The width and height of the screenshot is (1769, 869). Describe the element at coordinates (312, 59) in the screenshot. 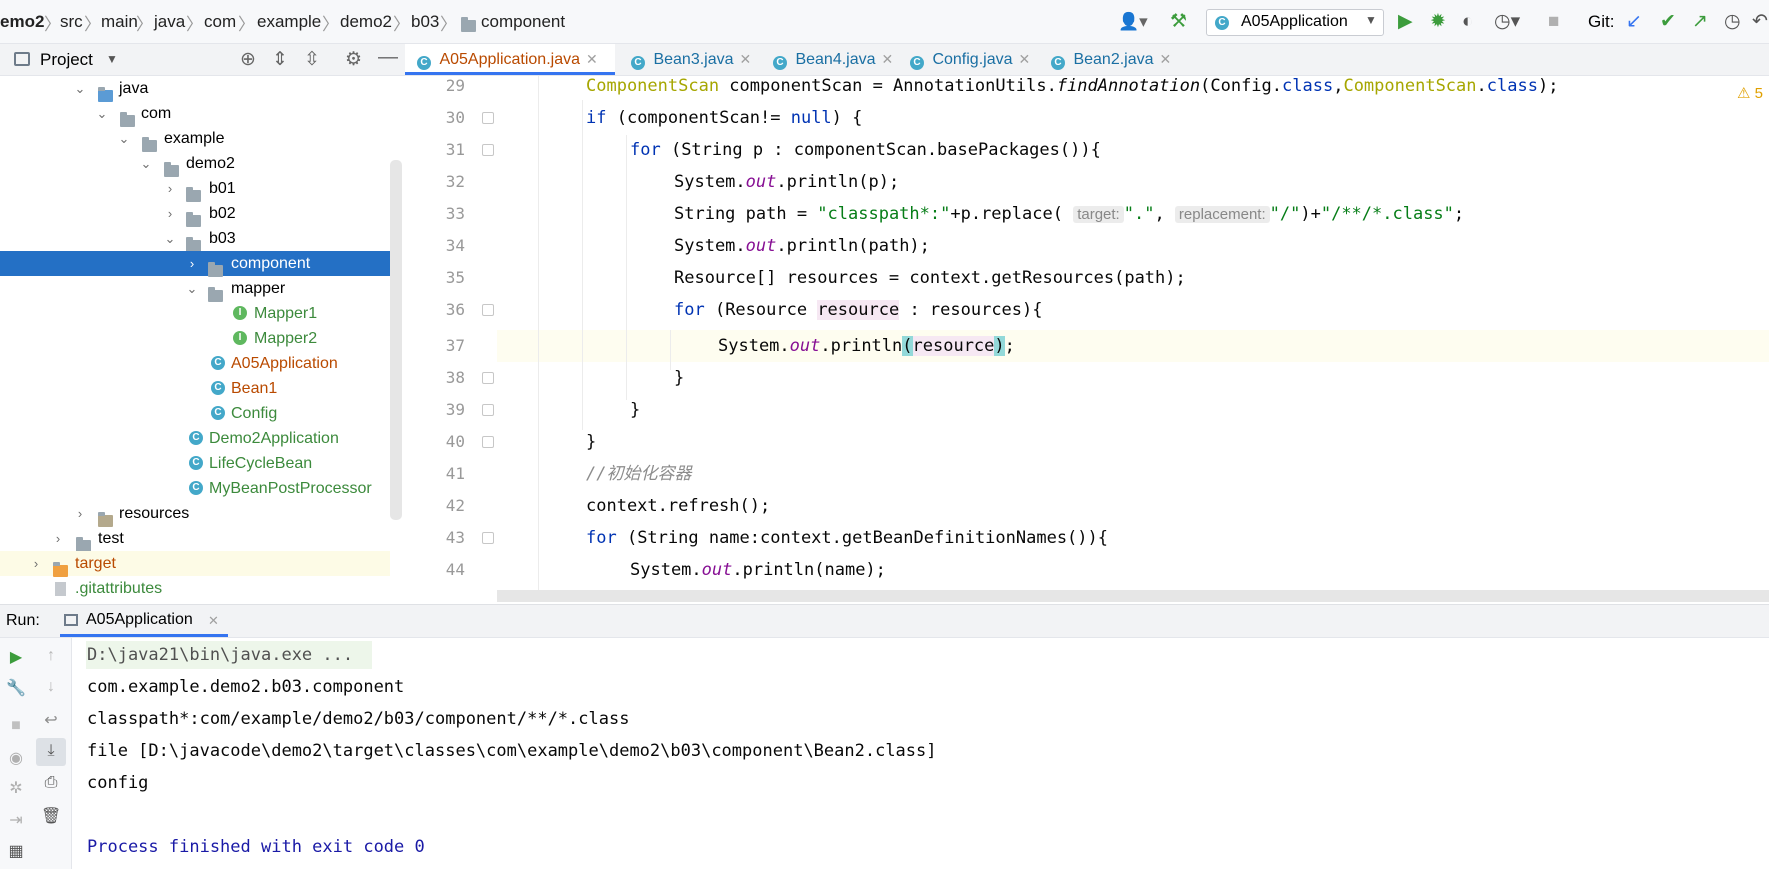

I see `collapse-all-icon: ⇳` at that location.